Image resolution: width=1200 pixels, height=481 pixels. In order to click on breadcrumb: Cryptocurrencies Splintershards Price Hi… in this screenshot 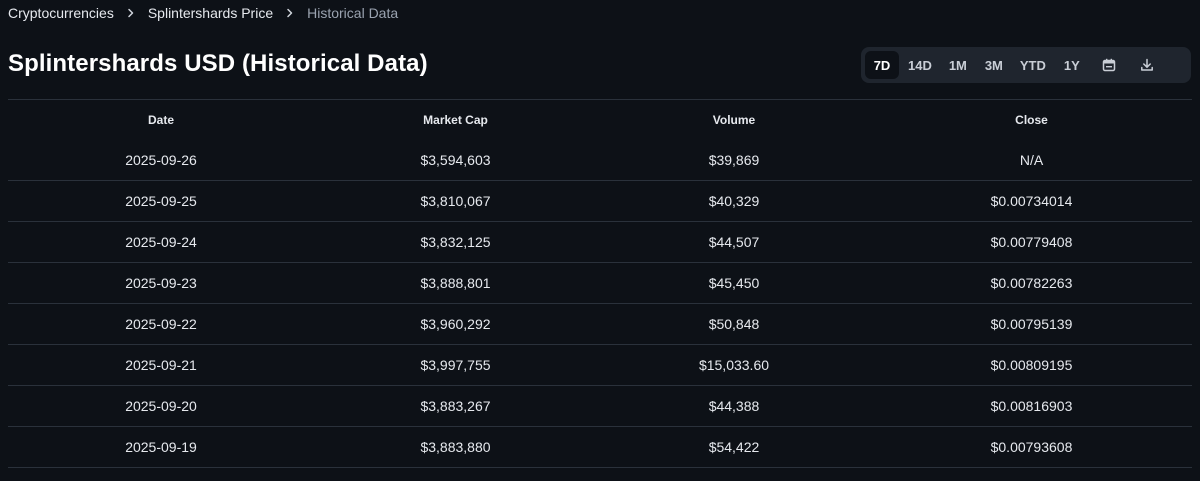, I will do `click(203, 13)`.